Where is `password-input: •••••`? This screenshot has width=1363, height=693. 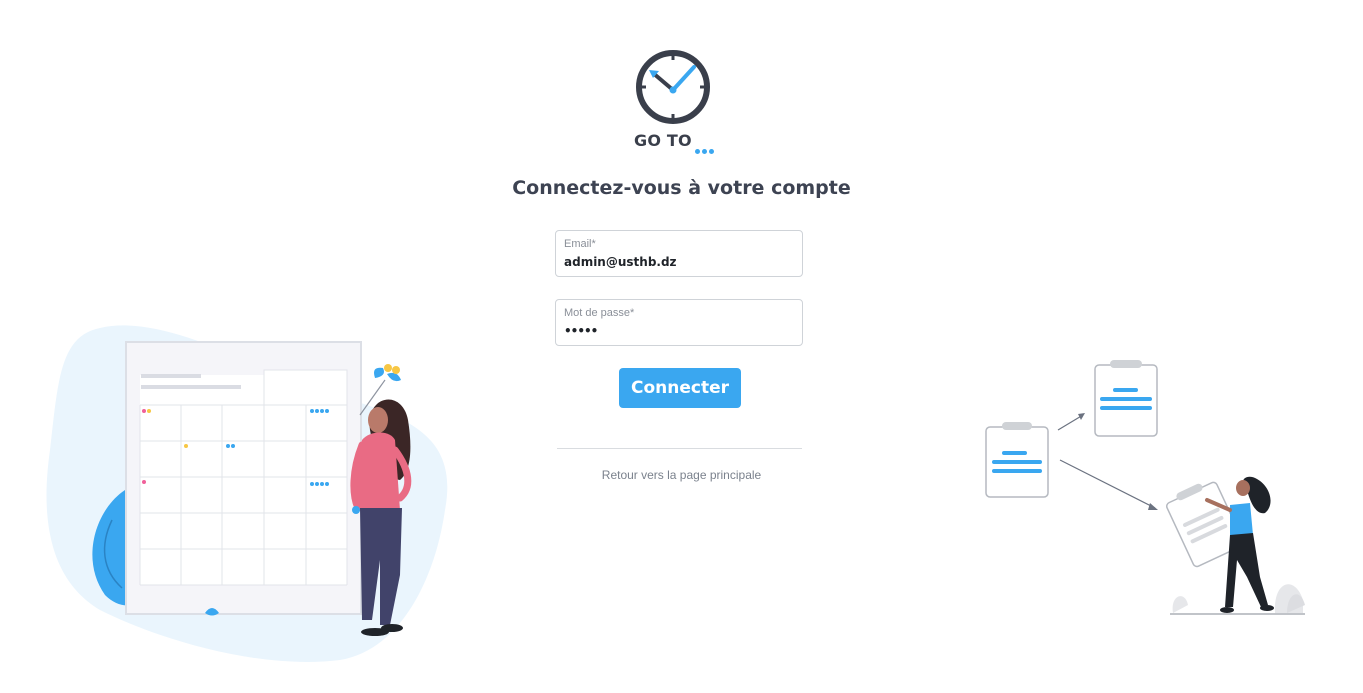
password-input: ••••• is located at coordinates (679, 331).